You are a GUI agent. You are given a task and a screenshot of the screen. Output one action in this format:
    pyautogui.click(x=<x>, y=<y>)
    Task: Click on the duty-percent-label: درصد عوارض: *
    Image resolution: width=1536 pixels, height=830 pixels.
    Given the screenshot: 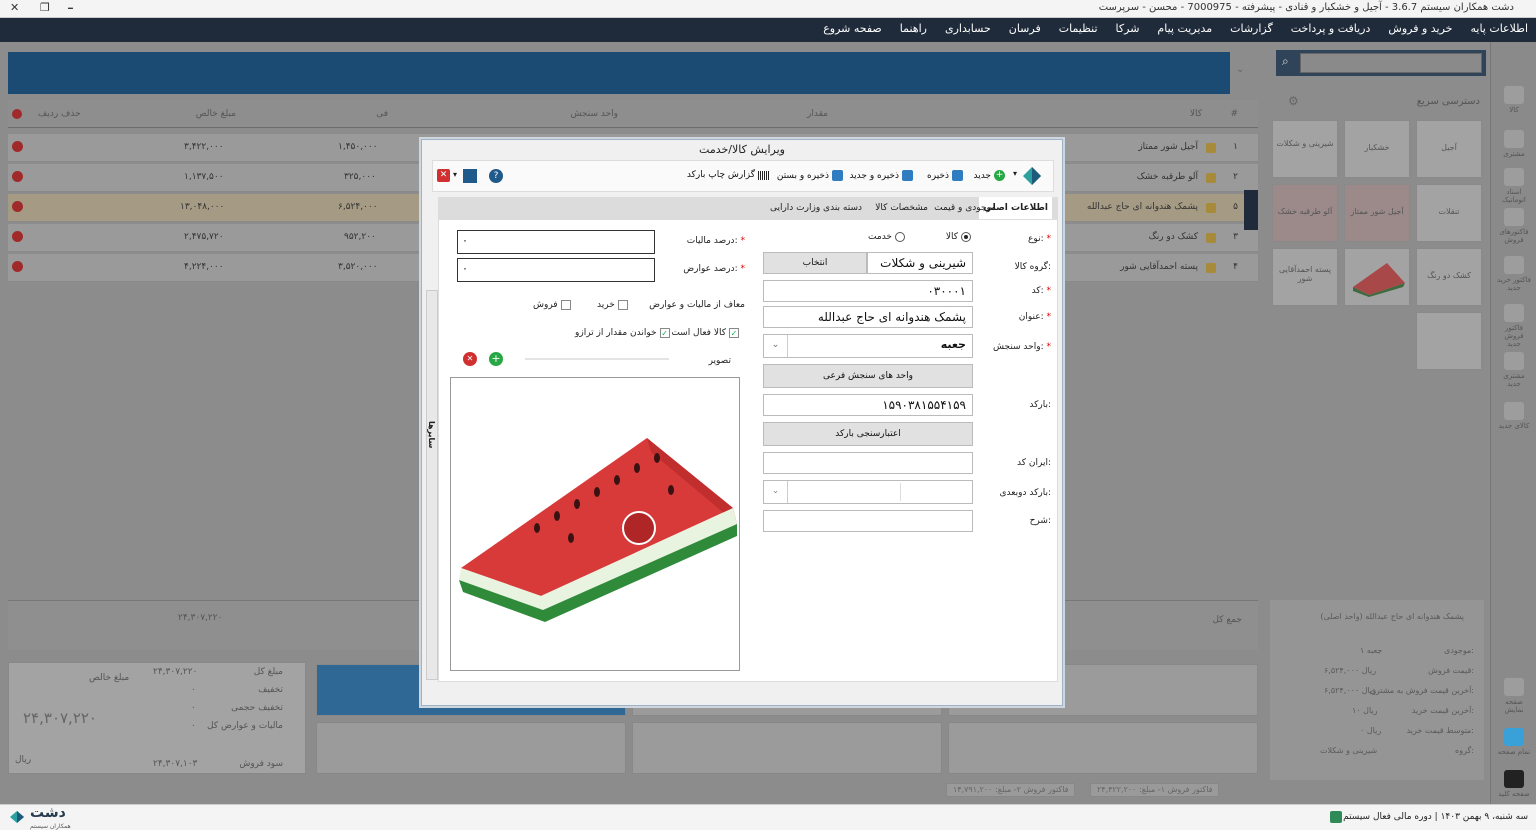 What is the action you would take?
    pyautogui.click(x=714, y=269)
    